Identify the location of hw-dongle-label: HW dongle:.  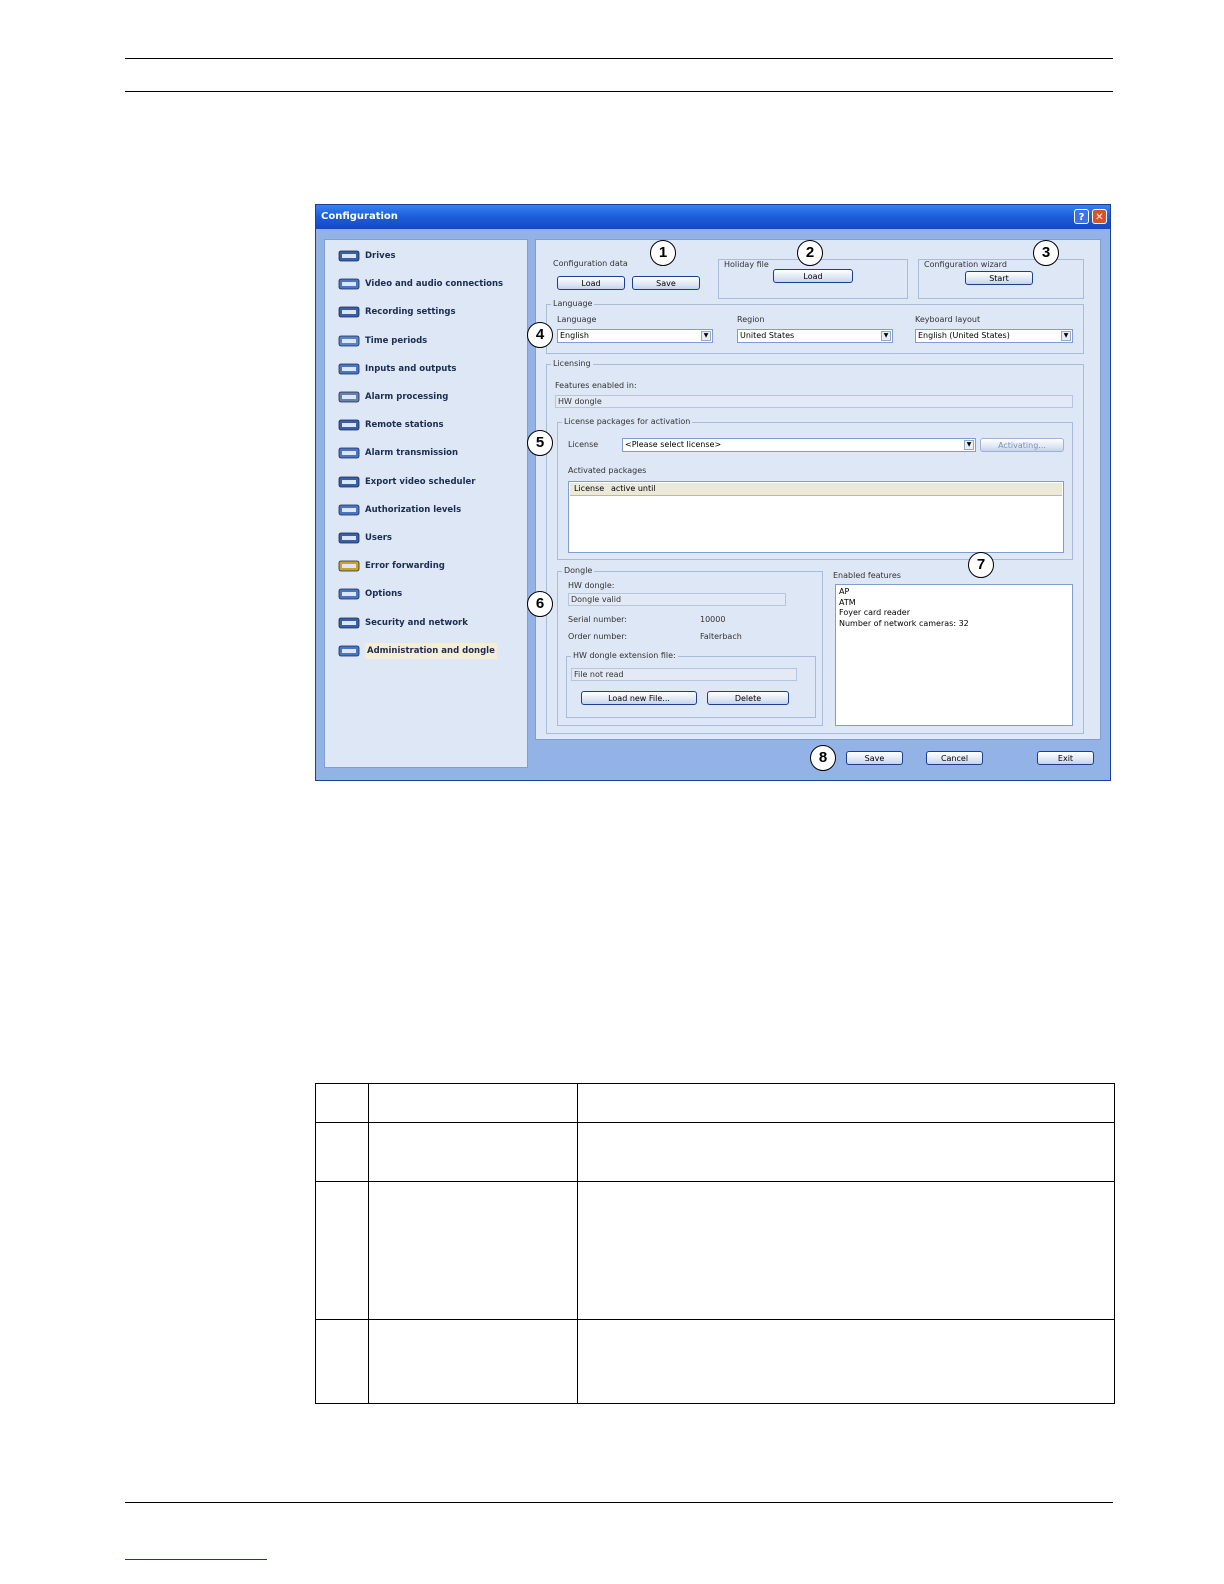
(591, 585).